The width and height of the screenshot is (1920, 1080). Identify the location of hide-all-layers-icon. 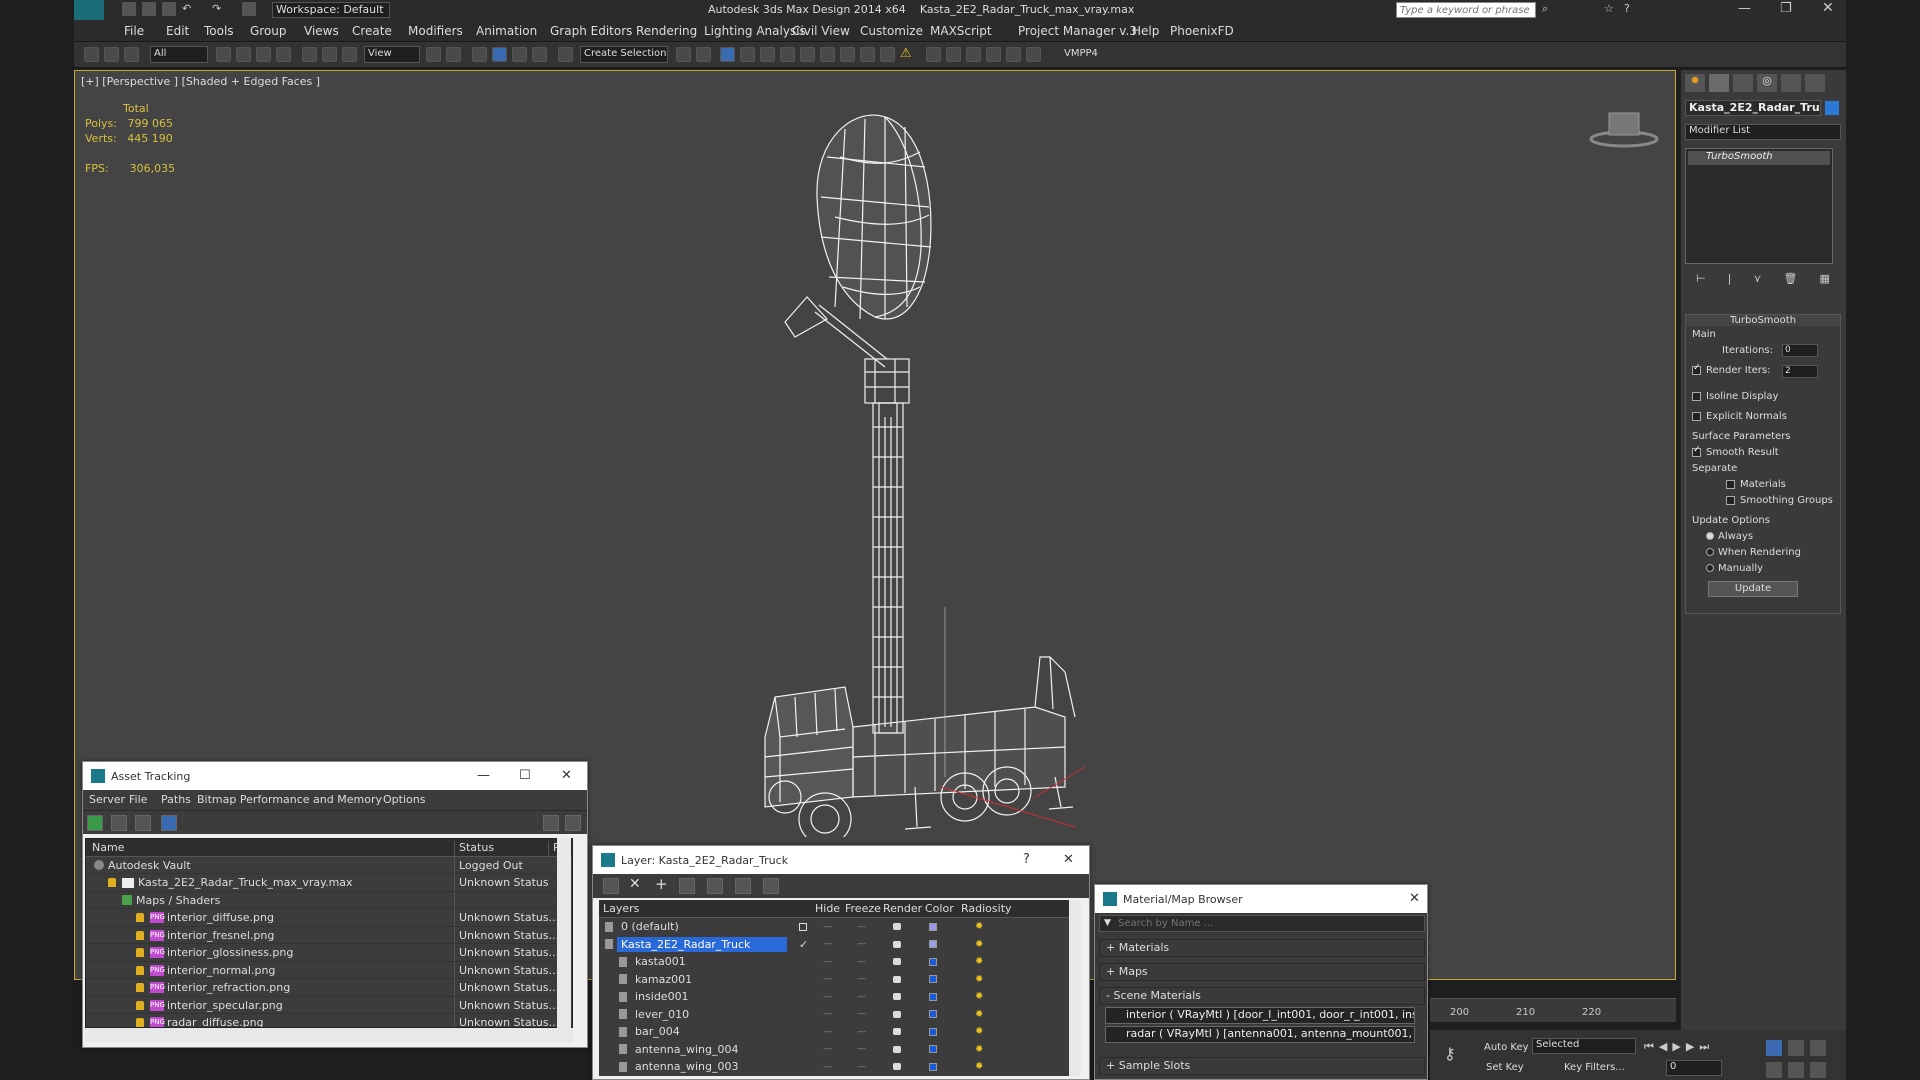
(743, 886).